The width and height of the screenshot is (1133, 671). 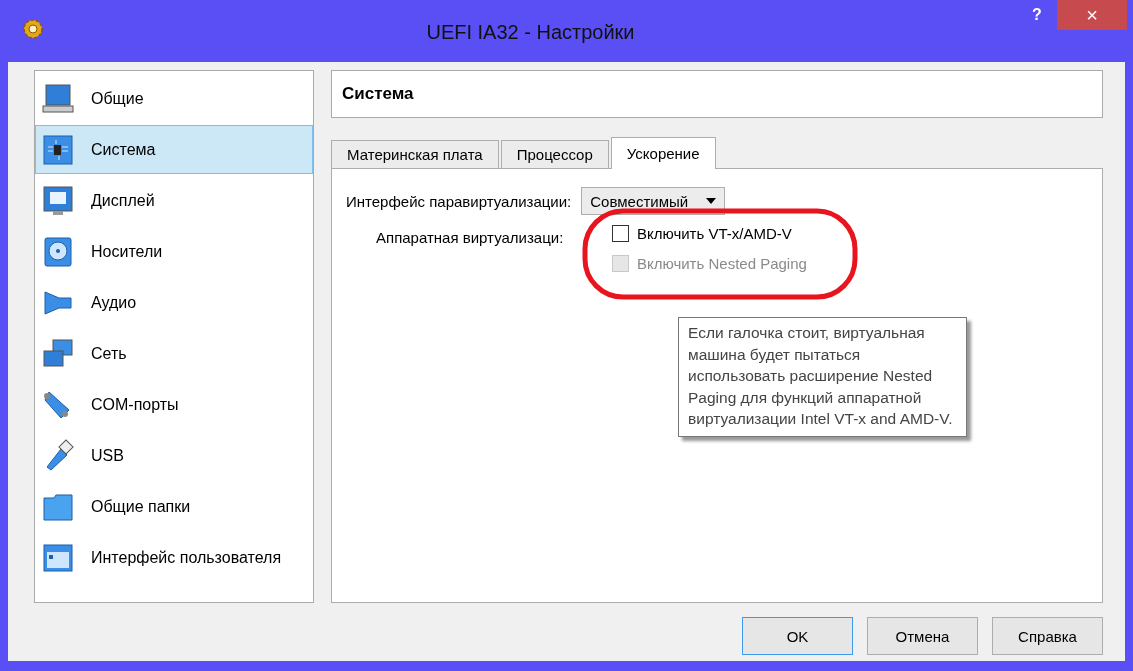 What do you see at coordinates (174, 455) in the screenshot?
I see `sidebar-item: USB` at bounding box center [174, 455].